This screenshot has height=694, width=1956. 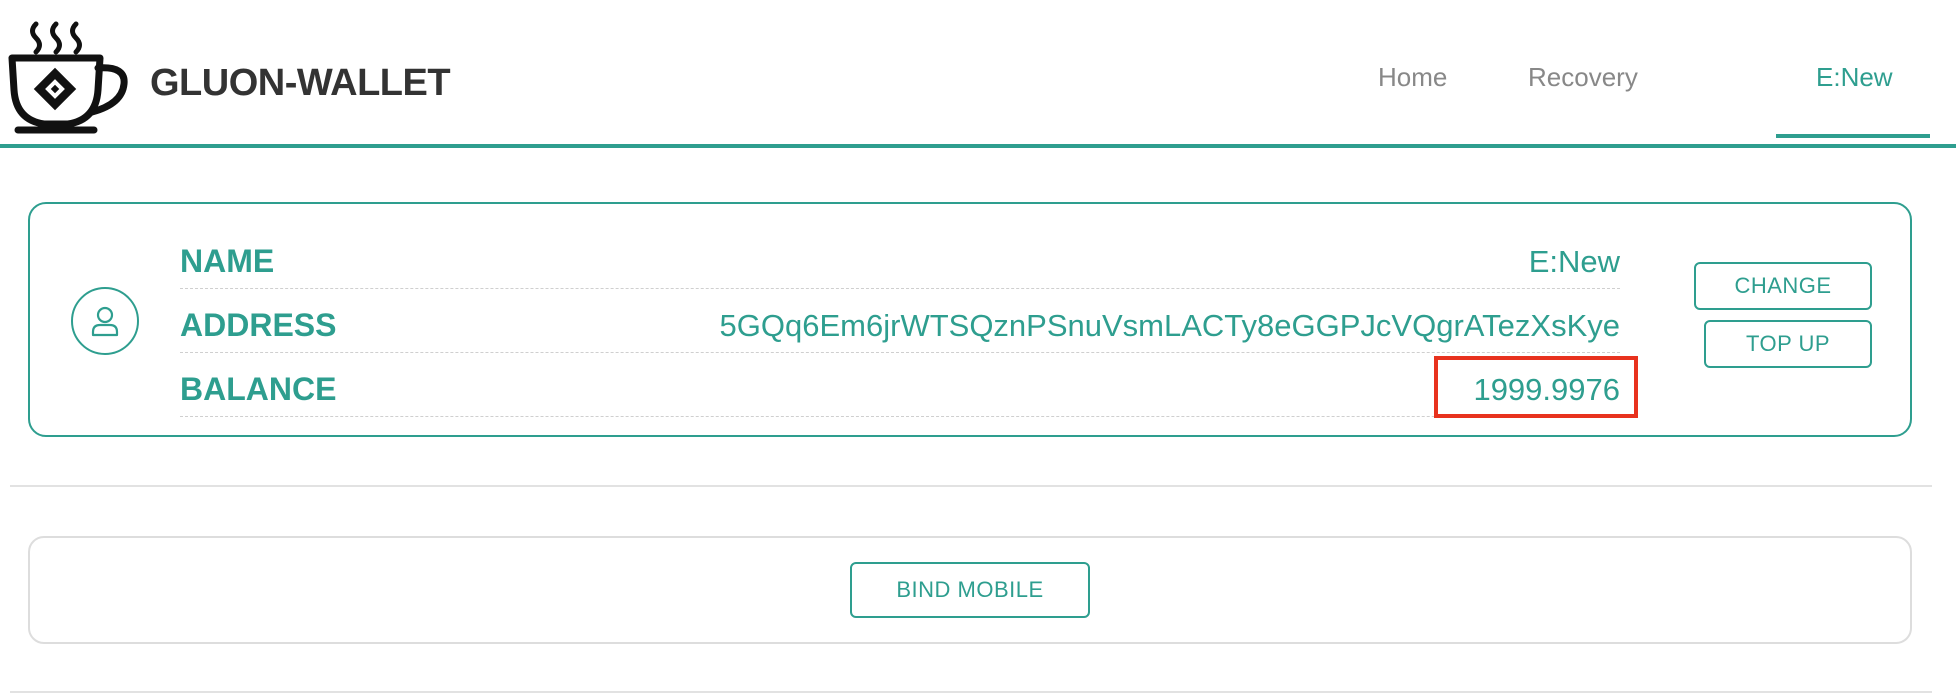 What do you see at coordinates (1854, 77) in the screenshot?
I see `nav-account-active: E:New` at bounding box center [1854, 77].